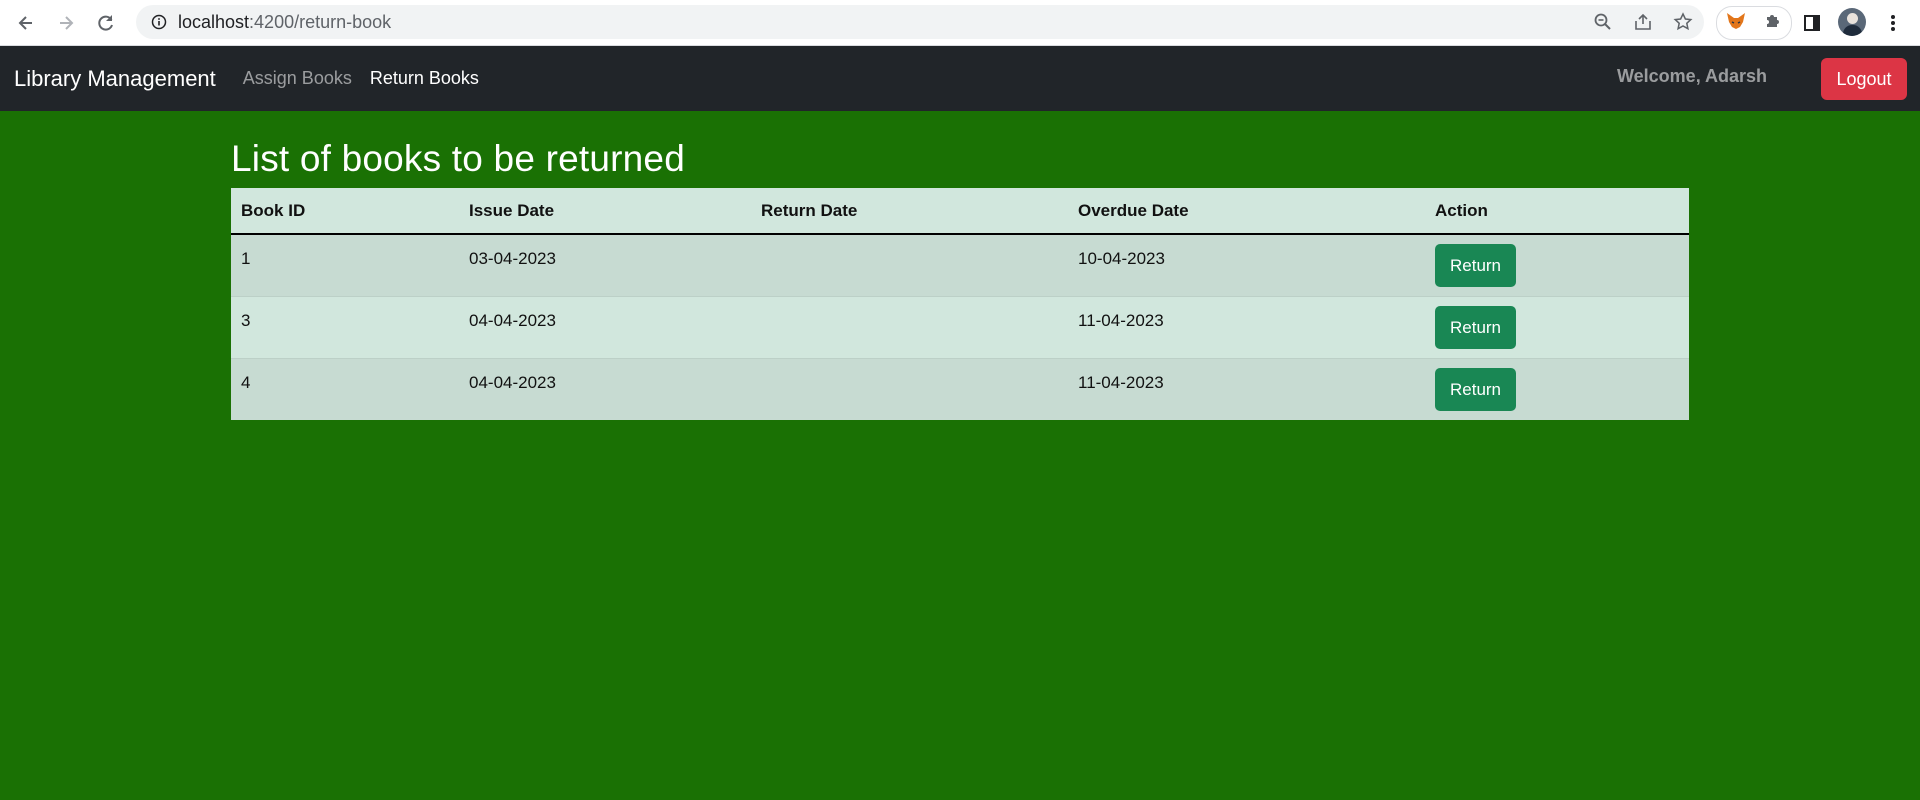  Describe the element at coordinates (1603, 22) in the screenshot. I see `zoom-icon` at that location.